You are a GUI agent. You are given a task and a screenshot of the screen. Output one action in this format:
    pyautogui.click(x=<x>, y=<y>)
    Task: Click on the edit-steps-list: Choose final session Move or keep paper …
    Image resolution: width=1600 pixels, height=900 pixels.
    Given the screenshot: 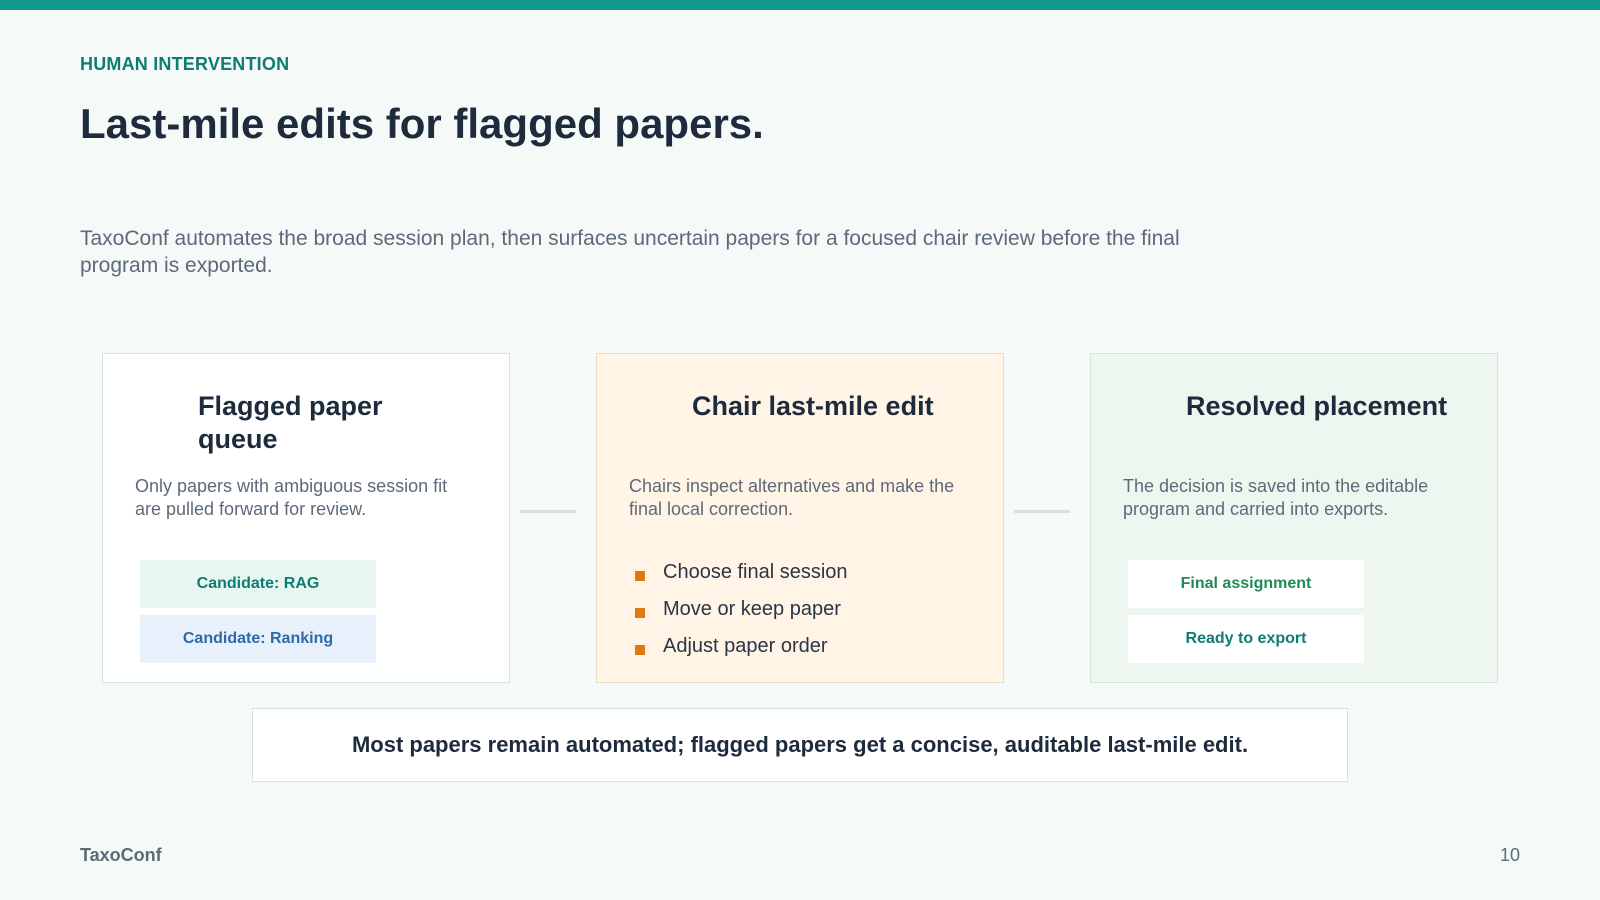 What is the action you would take?
    pyautogui.click(x=741, y=609)
    